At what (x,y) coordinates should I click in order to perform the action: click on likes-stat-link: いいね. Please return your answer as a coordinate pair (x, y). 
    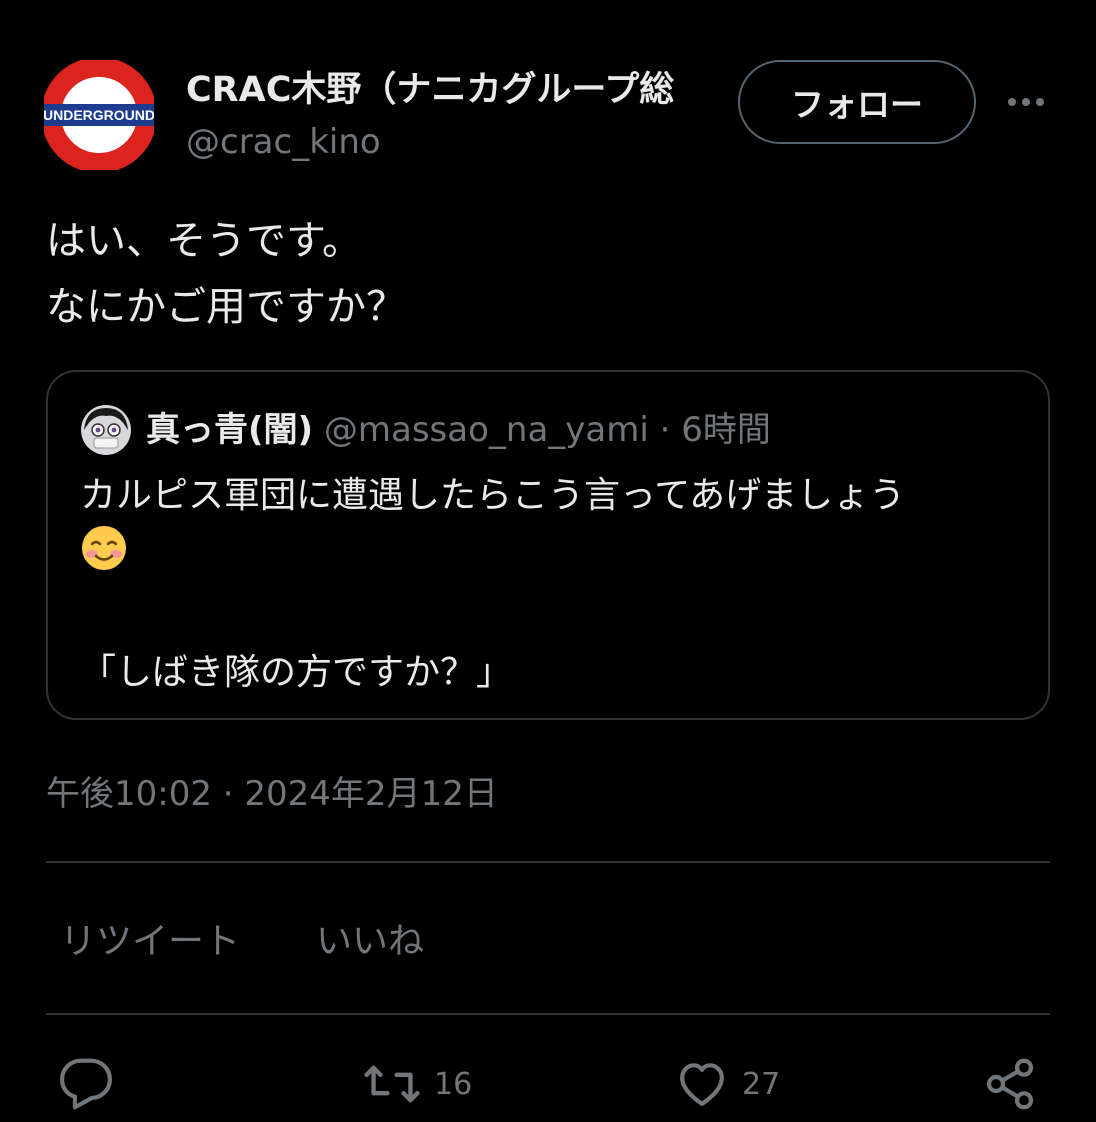
    Looking at the image, I should click on (370, 942).